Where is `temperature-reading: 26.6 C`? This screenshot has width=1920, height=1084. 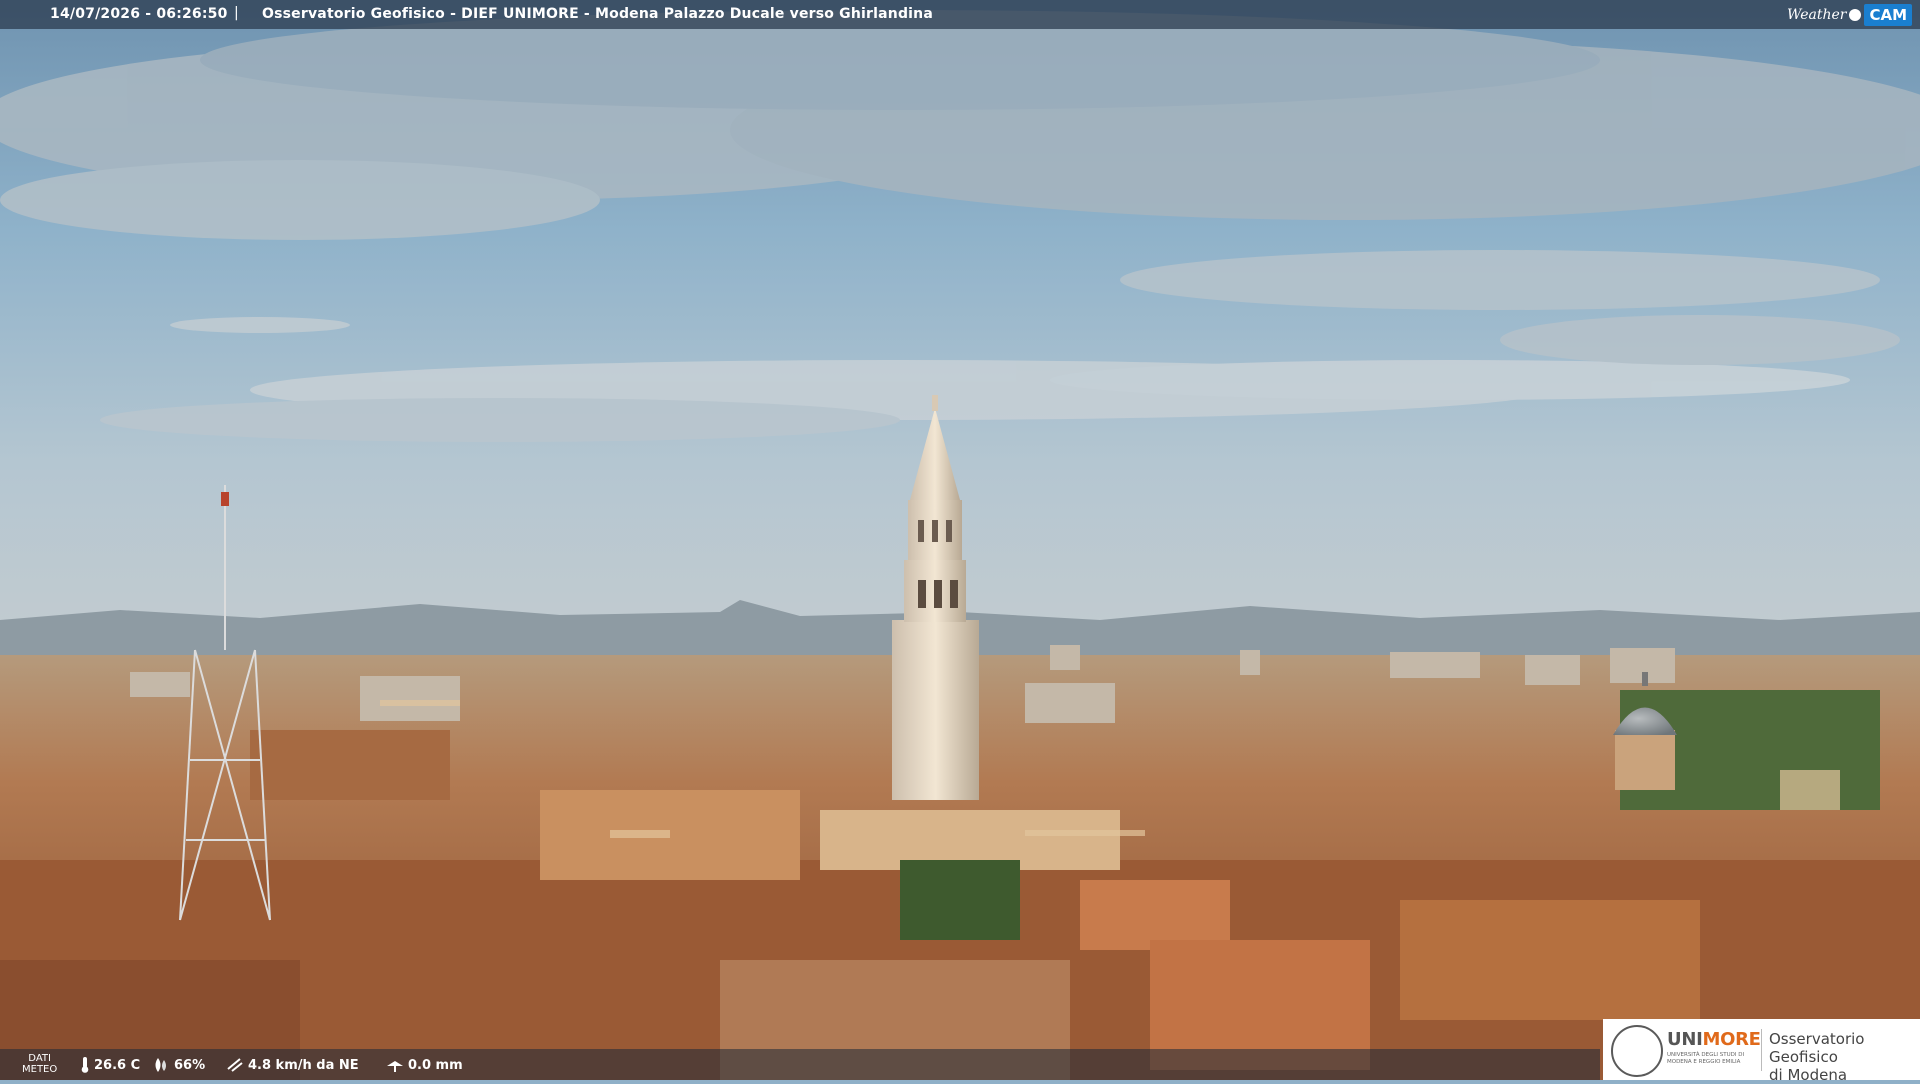
temperature-reading: 26.6 C is located at coordinates (110, 1065).